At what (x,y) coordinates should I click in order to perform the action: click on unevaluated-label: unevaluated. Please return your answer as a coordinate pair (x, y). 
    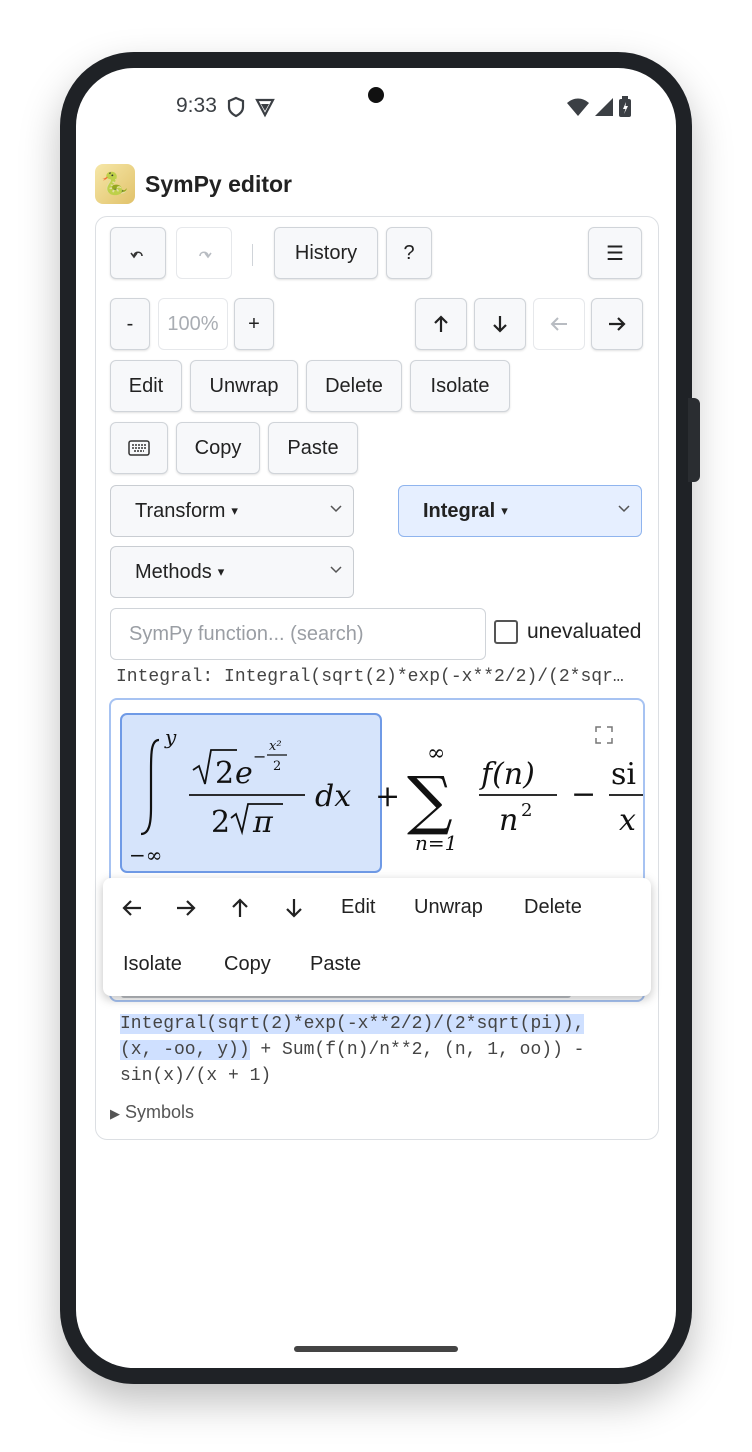
    Looking at the image, I should click on (584, 631).